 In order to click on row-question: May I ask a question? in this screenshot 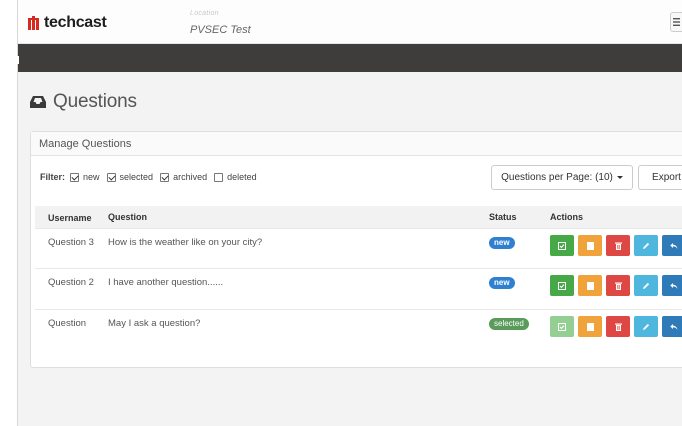, I will do `click(154, 323)`.